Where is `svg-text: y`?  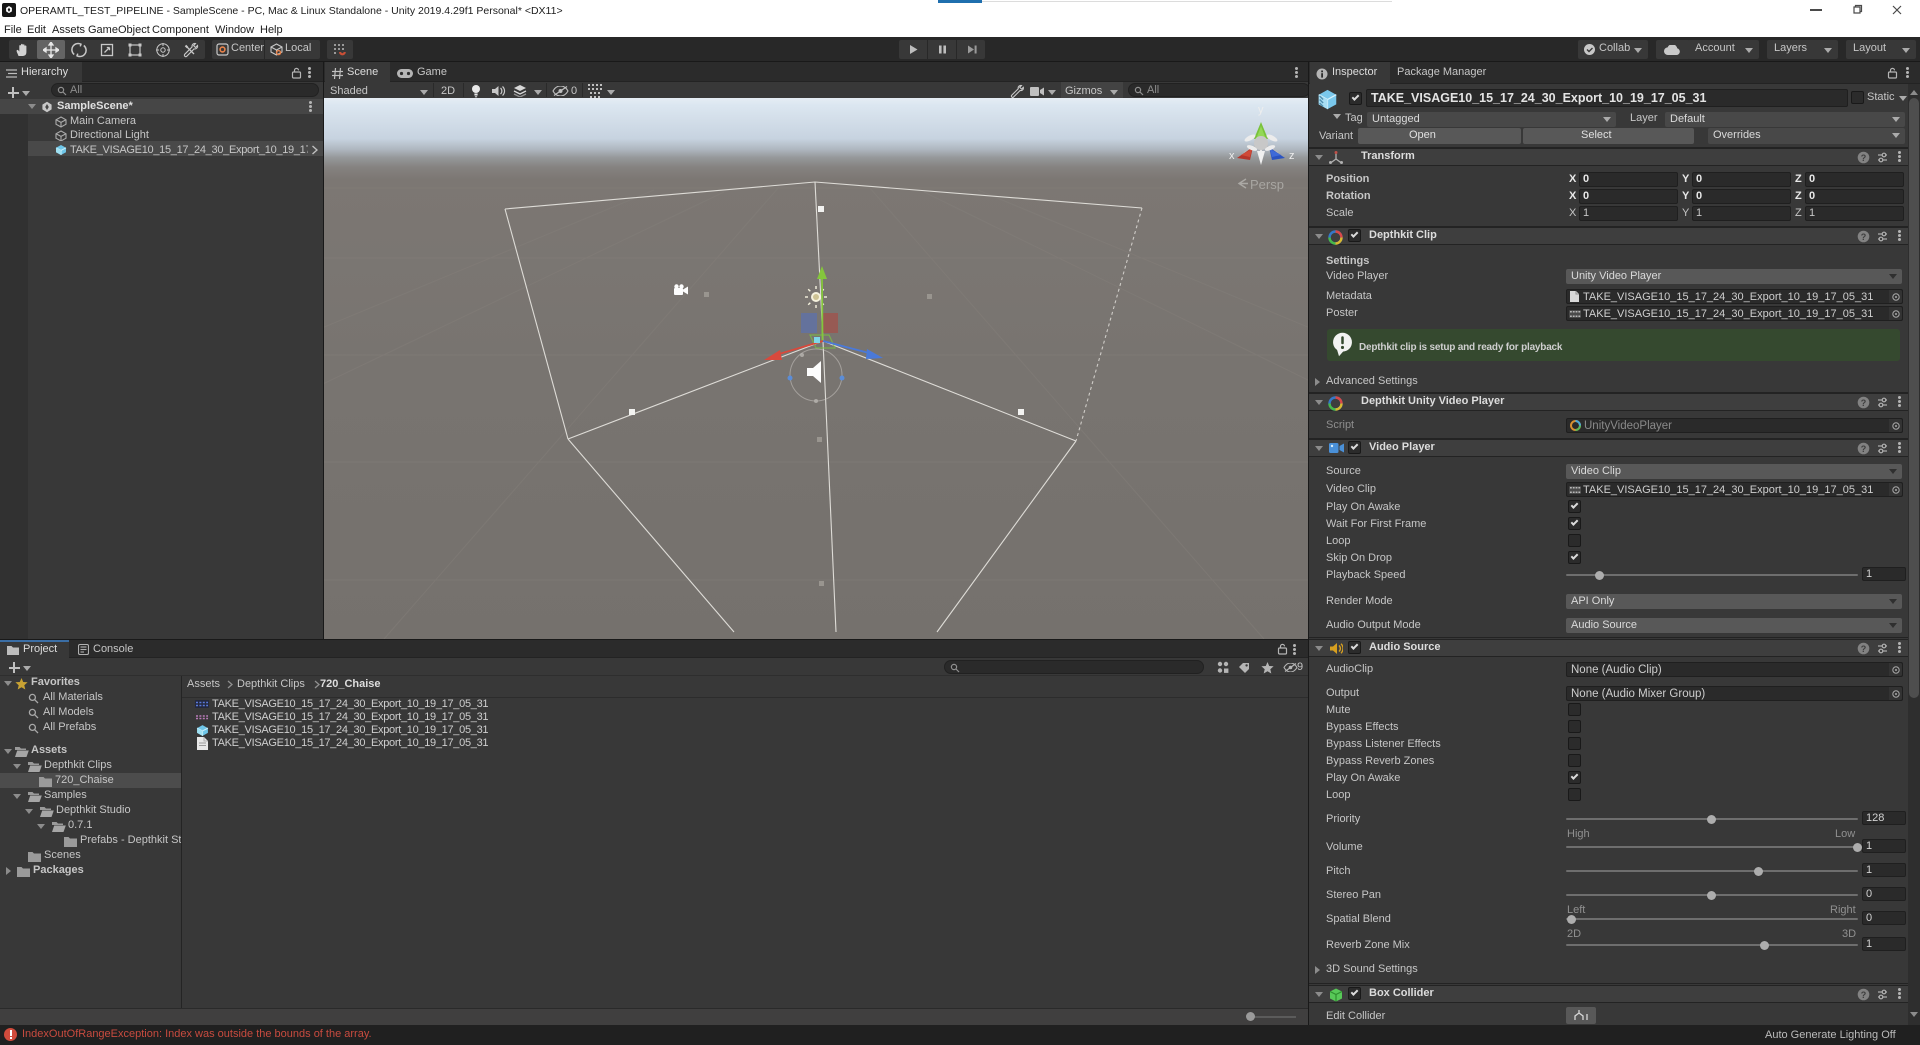 svg-text: y is located at coordinates (1261, 110).